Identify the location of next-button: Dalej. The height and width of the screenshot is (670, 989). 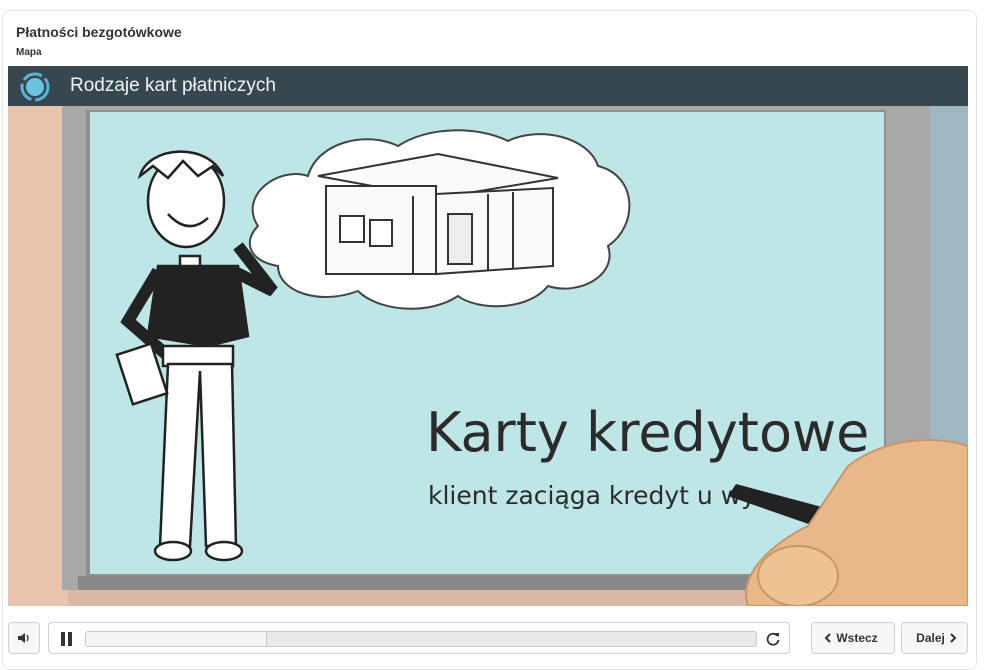
(934, 638).